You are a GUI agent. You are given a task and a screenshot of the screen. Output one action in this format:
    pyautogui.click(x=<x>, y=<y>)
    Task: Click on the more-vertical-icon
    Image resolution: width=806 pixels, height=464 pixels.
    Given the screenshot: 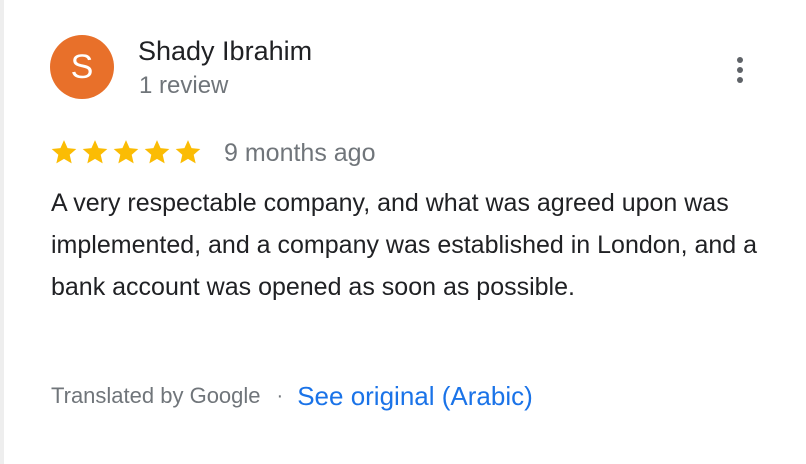 What is the action you would take?
    pyautogui.click(x=740, y=70)
    